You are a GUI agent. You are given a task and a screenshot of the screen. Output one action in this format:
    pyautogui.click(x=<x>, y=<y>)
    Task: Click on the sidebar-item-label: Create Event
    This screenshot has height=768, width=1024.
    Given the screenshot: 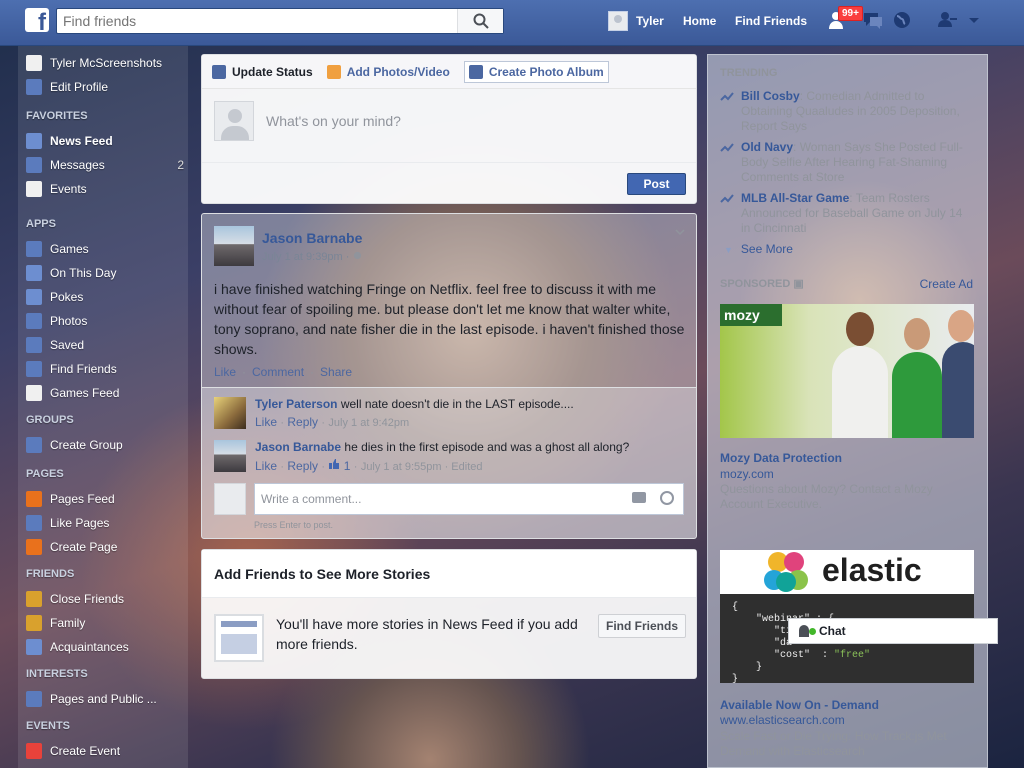 What is the action you would take?
    pyautogui.click(x=85, y=751)
    